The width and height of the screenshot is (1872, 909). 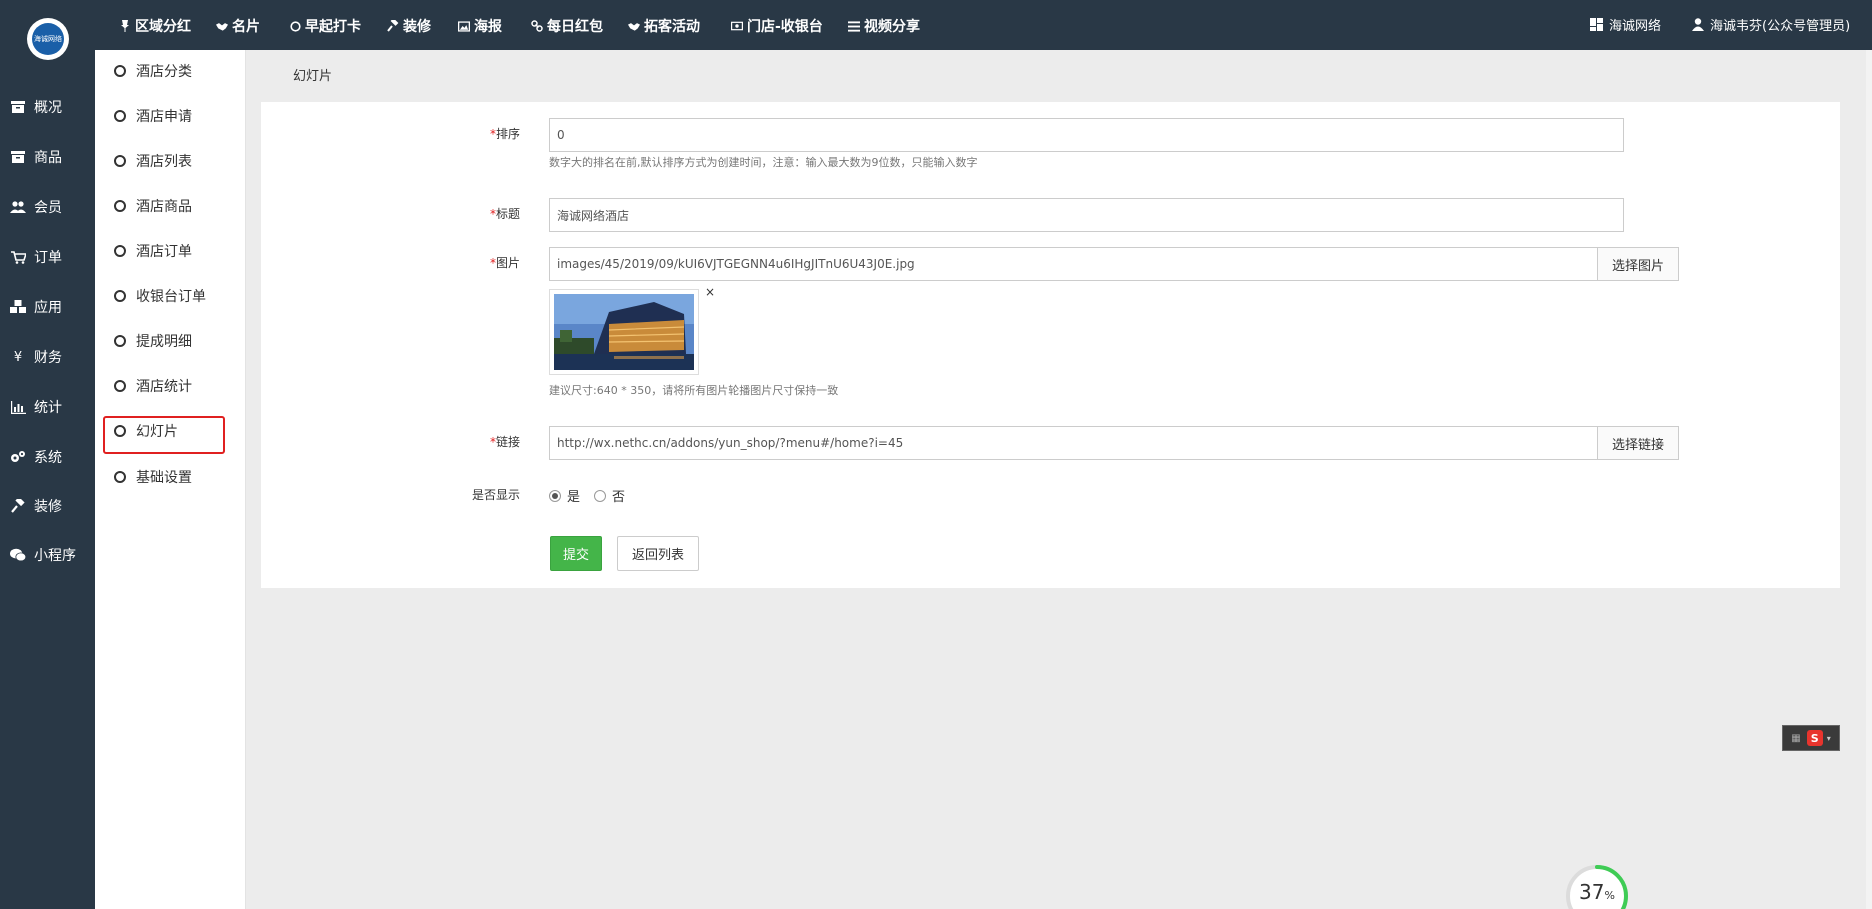 I want to click on cart-icon, so click(x=18, y=257).